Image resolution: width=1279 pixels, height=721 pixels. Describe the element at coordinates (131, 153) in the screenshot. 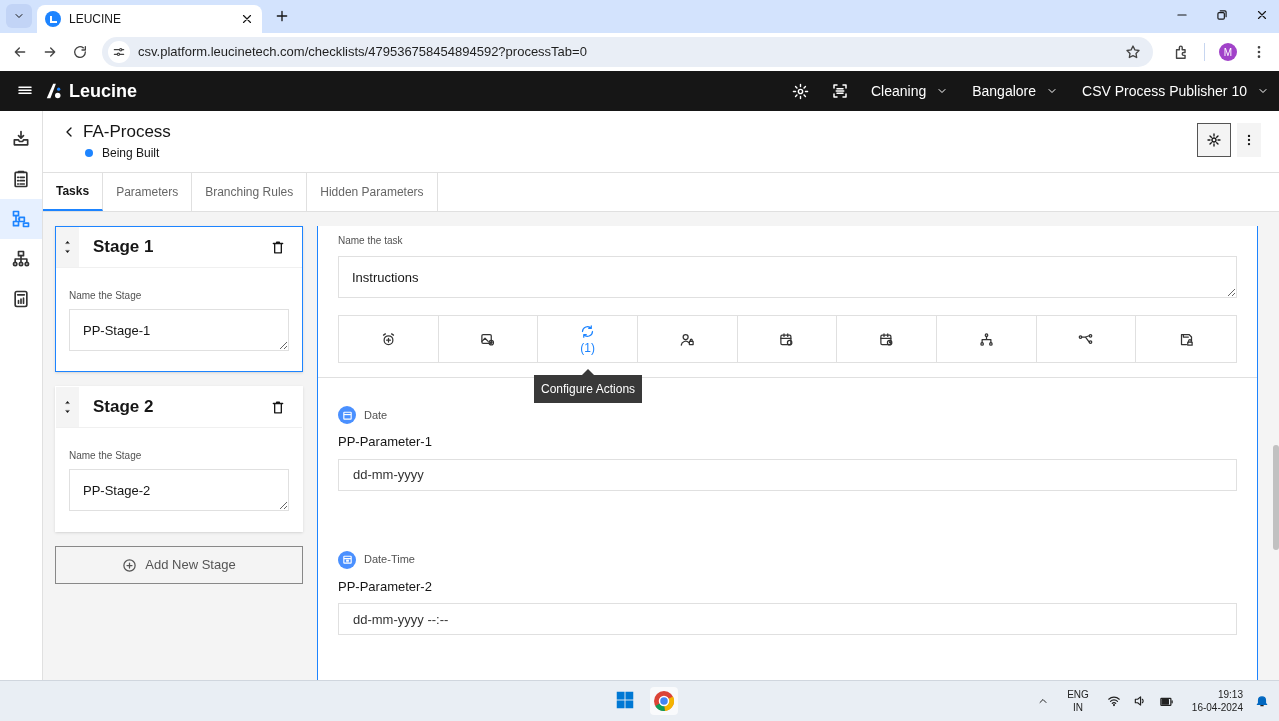

I see `status-label: Being Built` at that location.